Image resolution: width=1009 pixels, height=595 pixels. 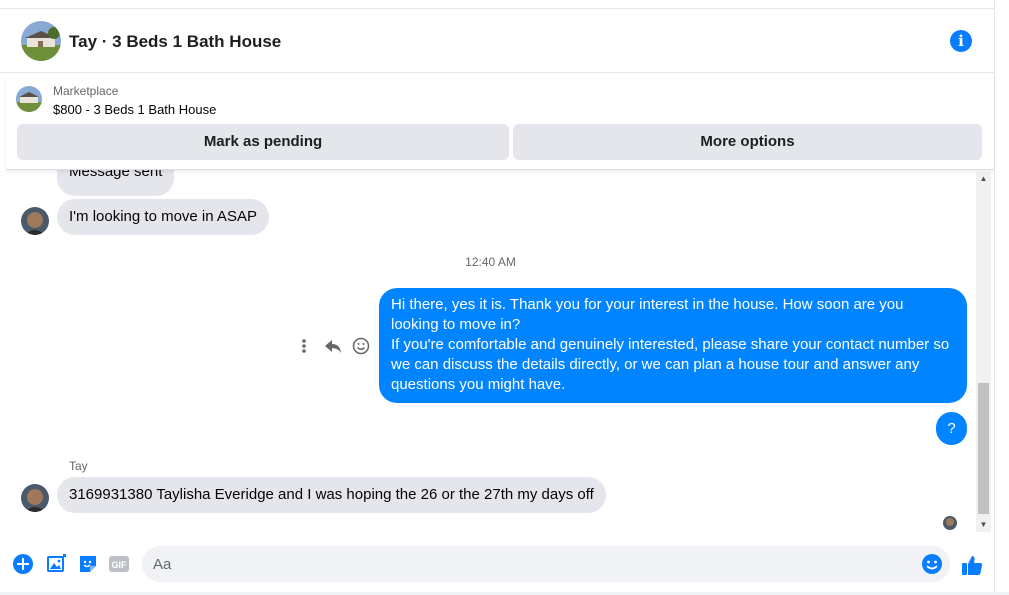 I want to click on listing-title: $800 - 3 Beds 1 Bath House, so click(x=134, y=109).